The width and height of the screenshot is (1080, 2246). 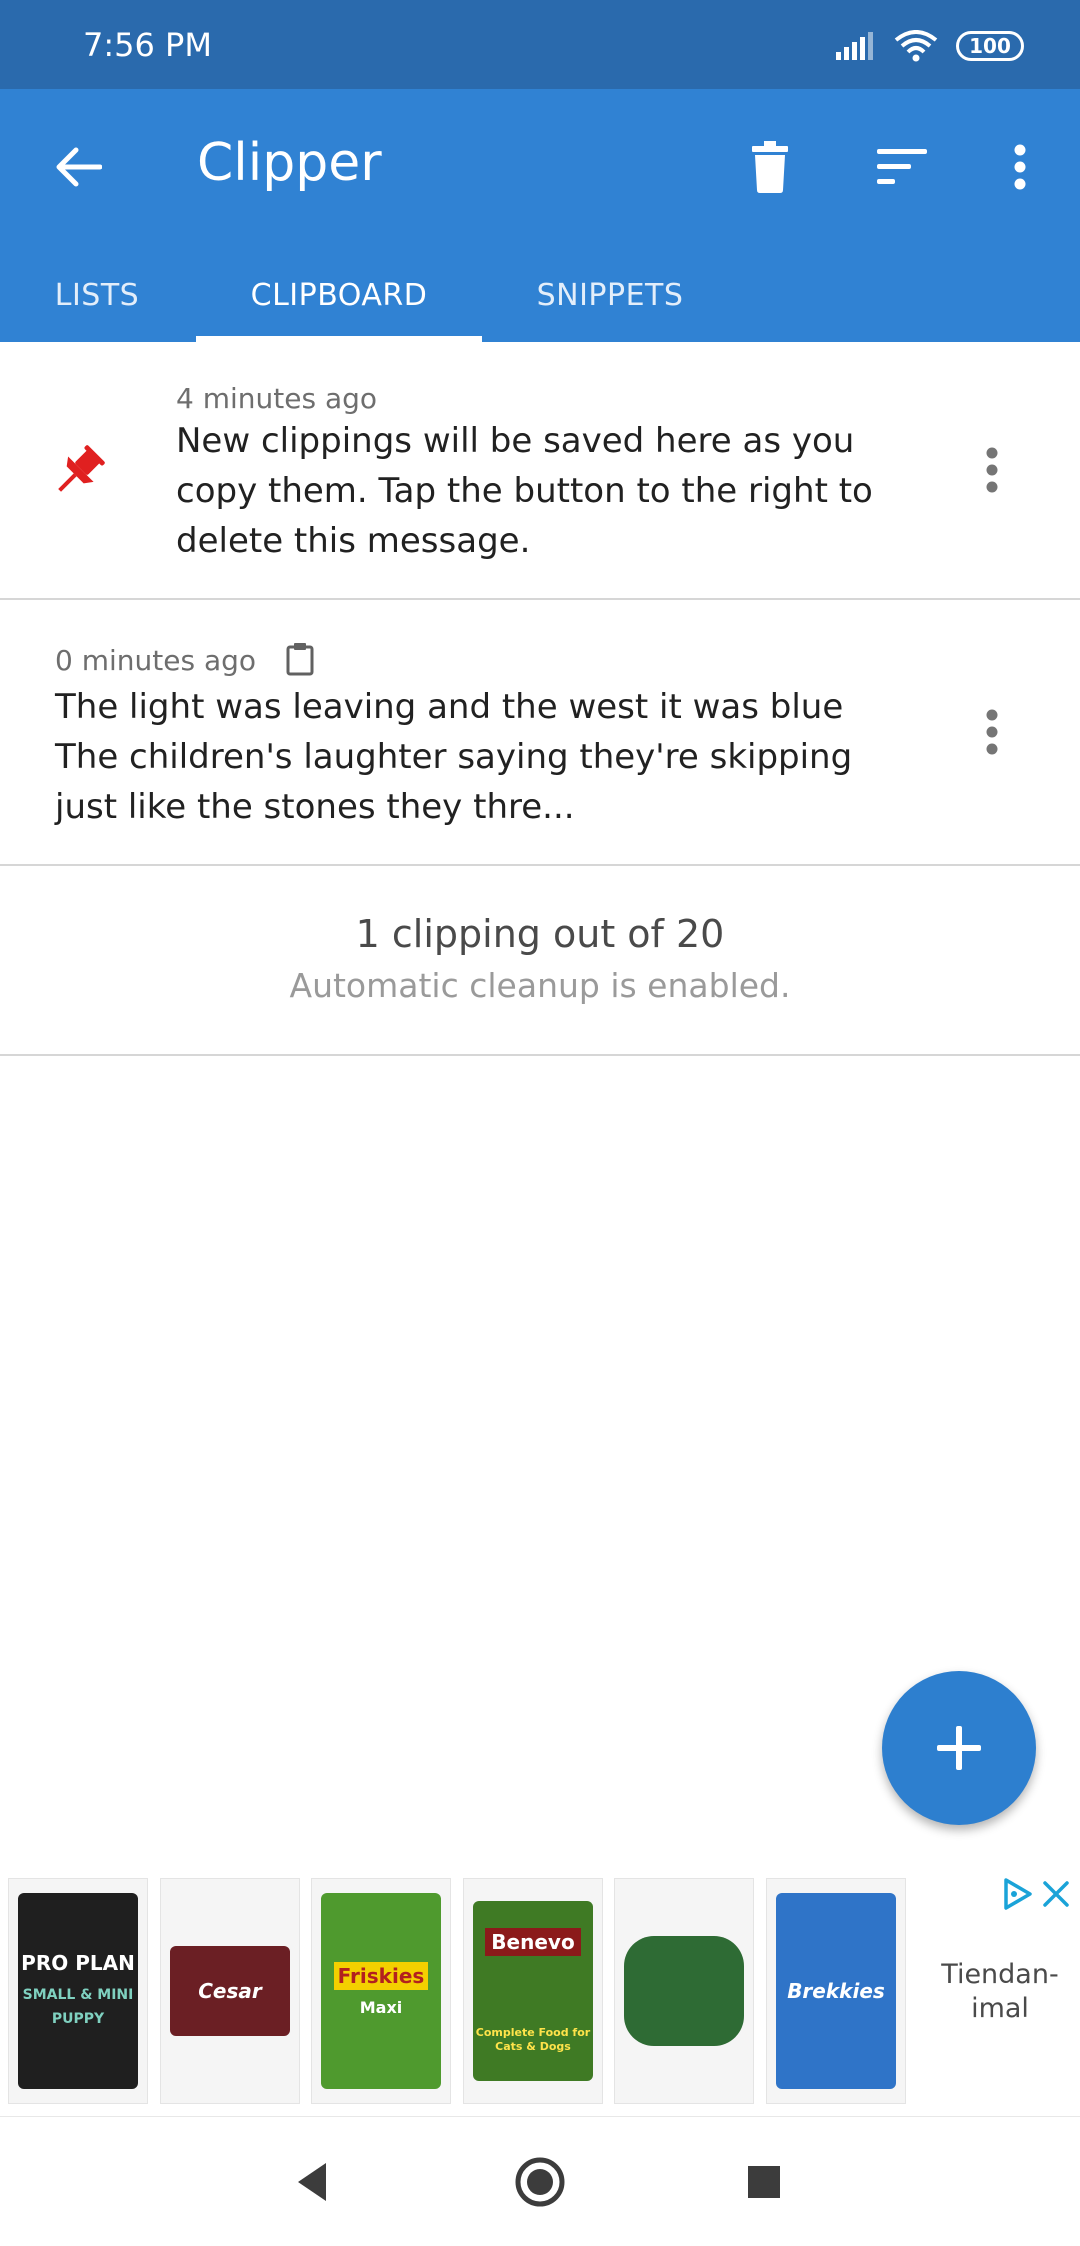 What do you see at coordinates (1000, 1974) in the screenshot?
I see `ad-brand-line: Tiendan-` at bounding box center [1000, 1974].